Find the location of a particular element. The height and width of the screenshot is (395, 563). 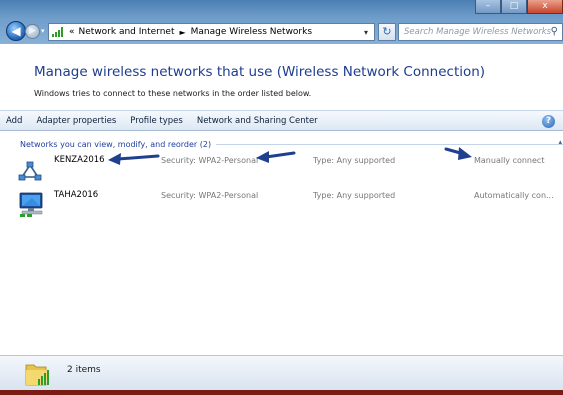

network-name: TAHA2016 is located at coordinates (76, 195).